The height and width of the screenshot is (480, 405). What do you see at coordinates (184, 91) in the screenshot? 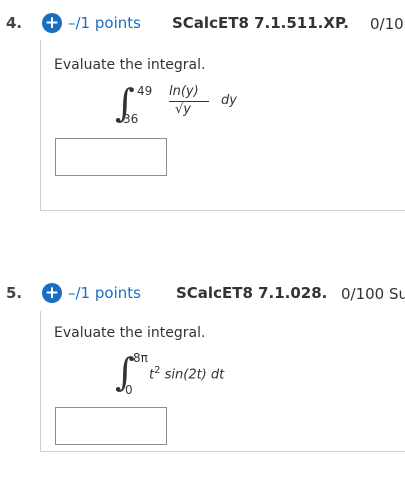
I see `numerator: ln(y)` at bounding box center [184, 91].